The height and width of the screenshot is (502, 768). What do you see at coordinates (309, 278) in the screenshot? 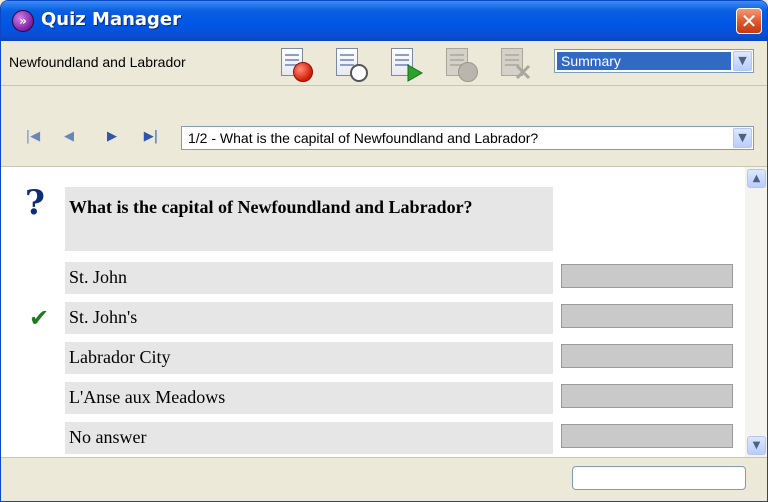
I see `answer-row: St. John` at bounding box center [309, 278].